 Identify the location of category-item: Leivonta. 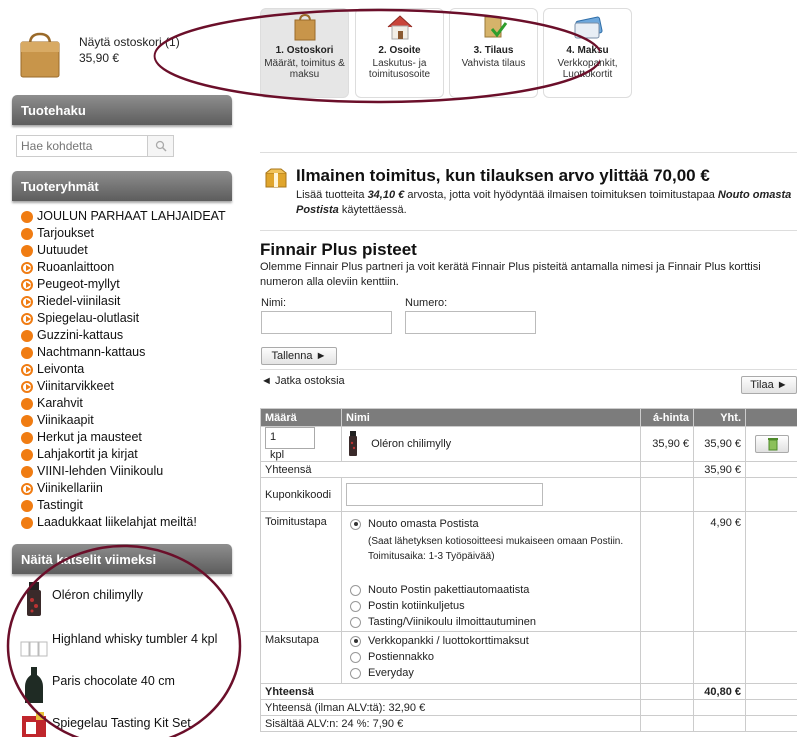
(128, 369).